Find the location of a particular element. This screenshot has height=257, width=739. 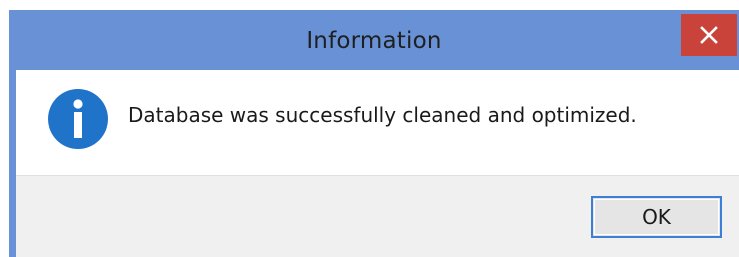

close-button is located at coordinates (709, 35).